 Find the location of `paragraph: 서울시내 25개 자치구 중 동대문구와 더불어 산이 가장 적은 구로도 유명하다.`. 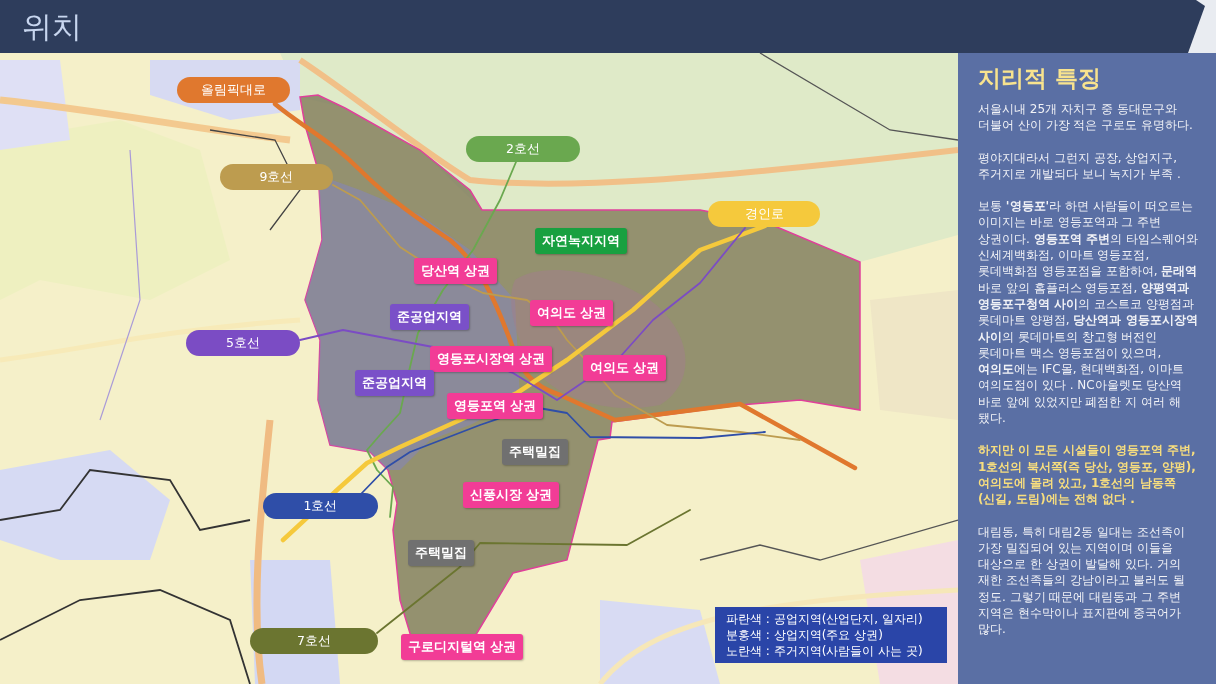

paragraph: 서울시내 25개 자치구 중 동대문구와 더불어 산이 가장 적은 구로도 유명하다. is located at coordinates (1086, 117).